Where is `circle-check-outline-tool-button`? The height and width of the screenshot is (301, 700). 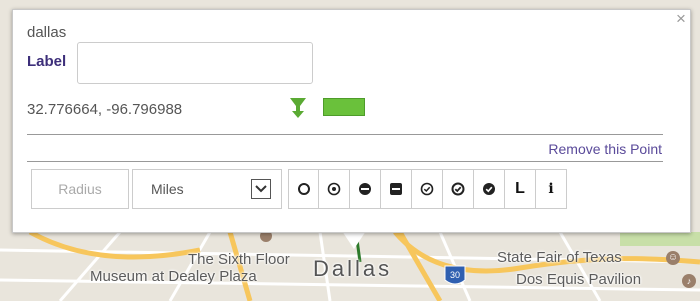 circle-check-outline-tool-button is located at coordinates (427, 189).